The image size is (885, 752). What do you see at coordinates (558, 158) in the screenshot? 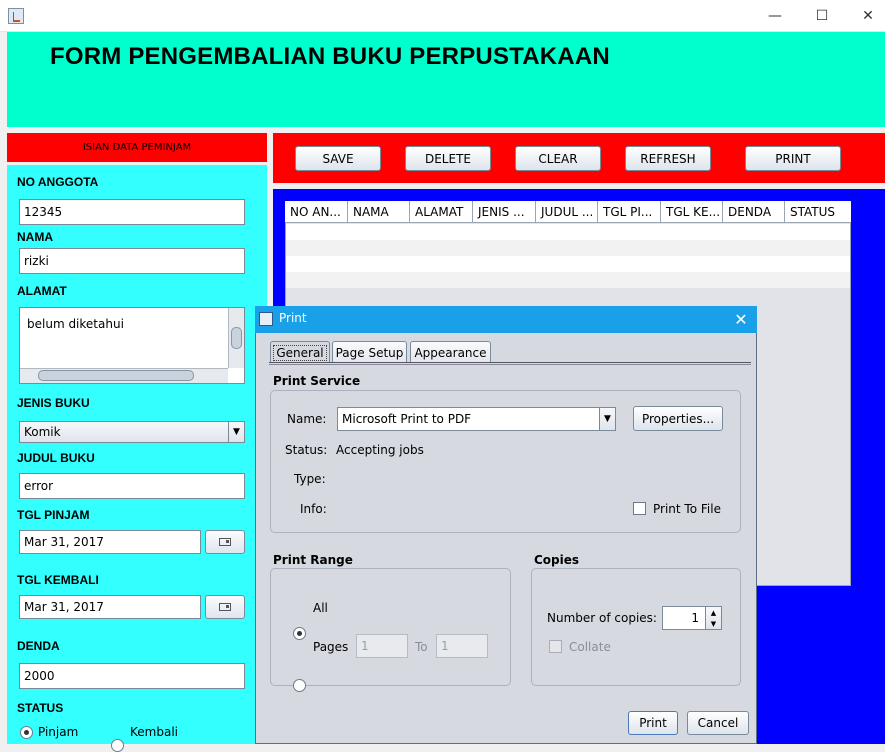
I see `clear-button: CLEAR` at bounding box center [558, 158].